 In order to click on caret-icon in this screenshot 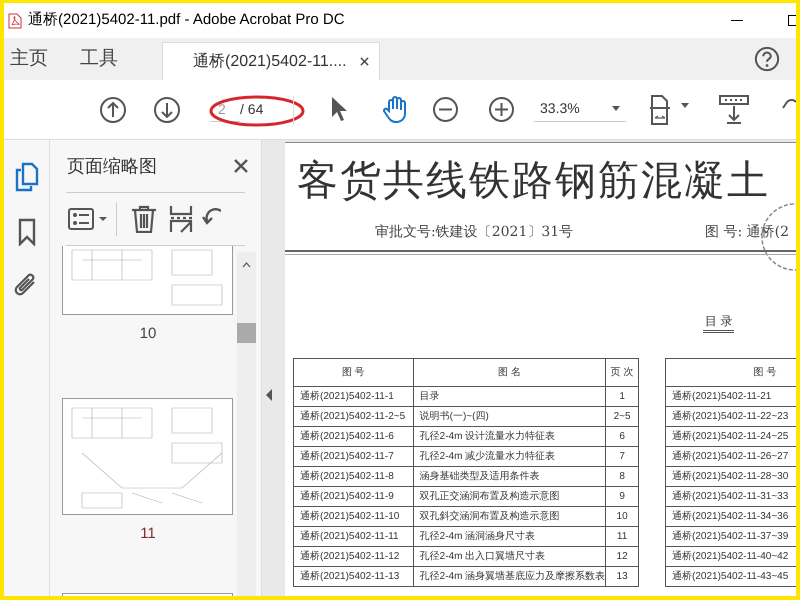, I will do `click(616, 108)`.